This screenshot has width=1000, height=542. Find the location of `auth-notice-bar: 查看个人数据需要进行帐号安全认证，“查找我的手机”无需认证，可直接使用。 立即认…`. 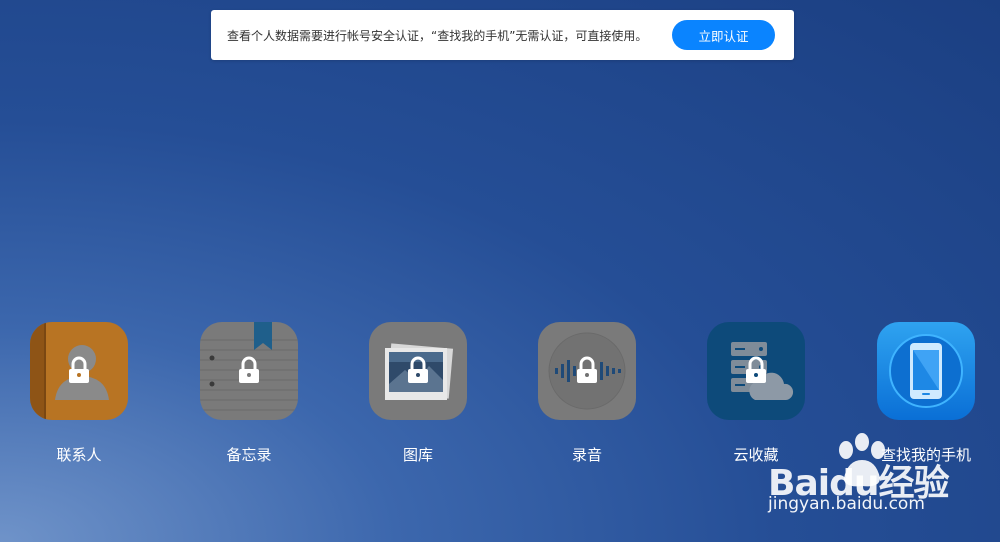

auth-notice-bar: 查看个人数据需要进行帐号安全认证，“查找我的手机”无需认证，可直接使用。 立即认… is located at coordinates (502, 35).